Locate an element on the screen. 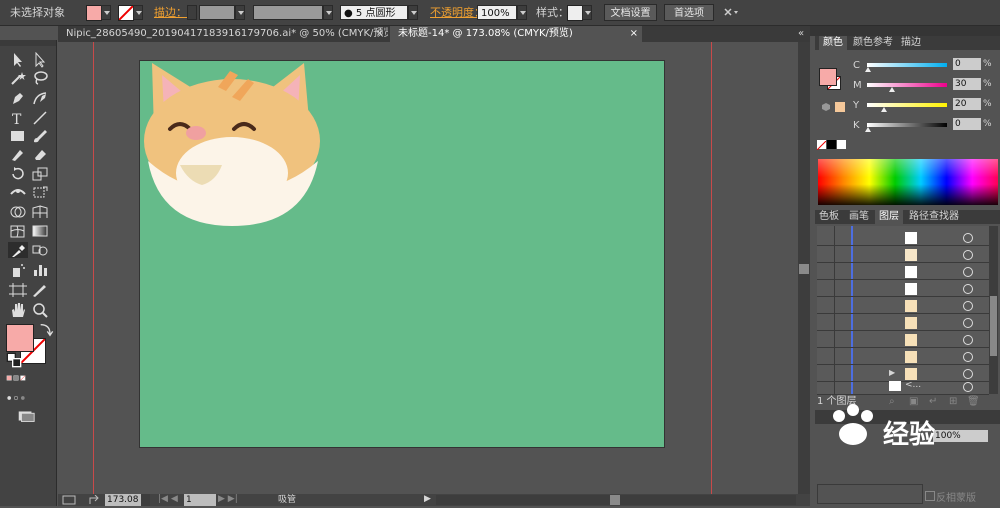 The height and width of the screenshot is (508, 1000). magic-wand-tool-icon is located at coordinates (18, 78).